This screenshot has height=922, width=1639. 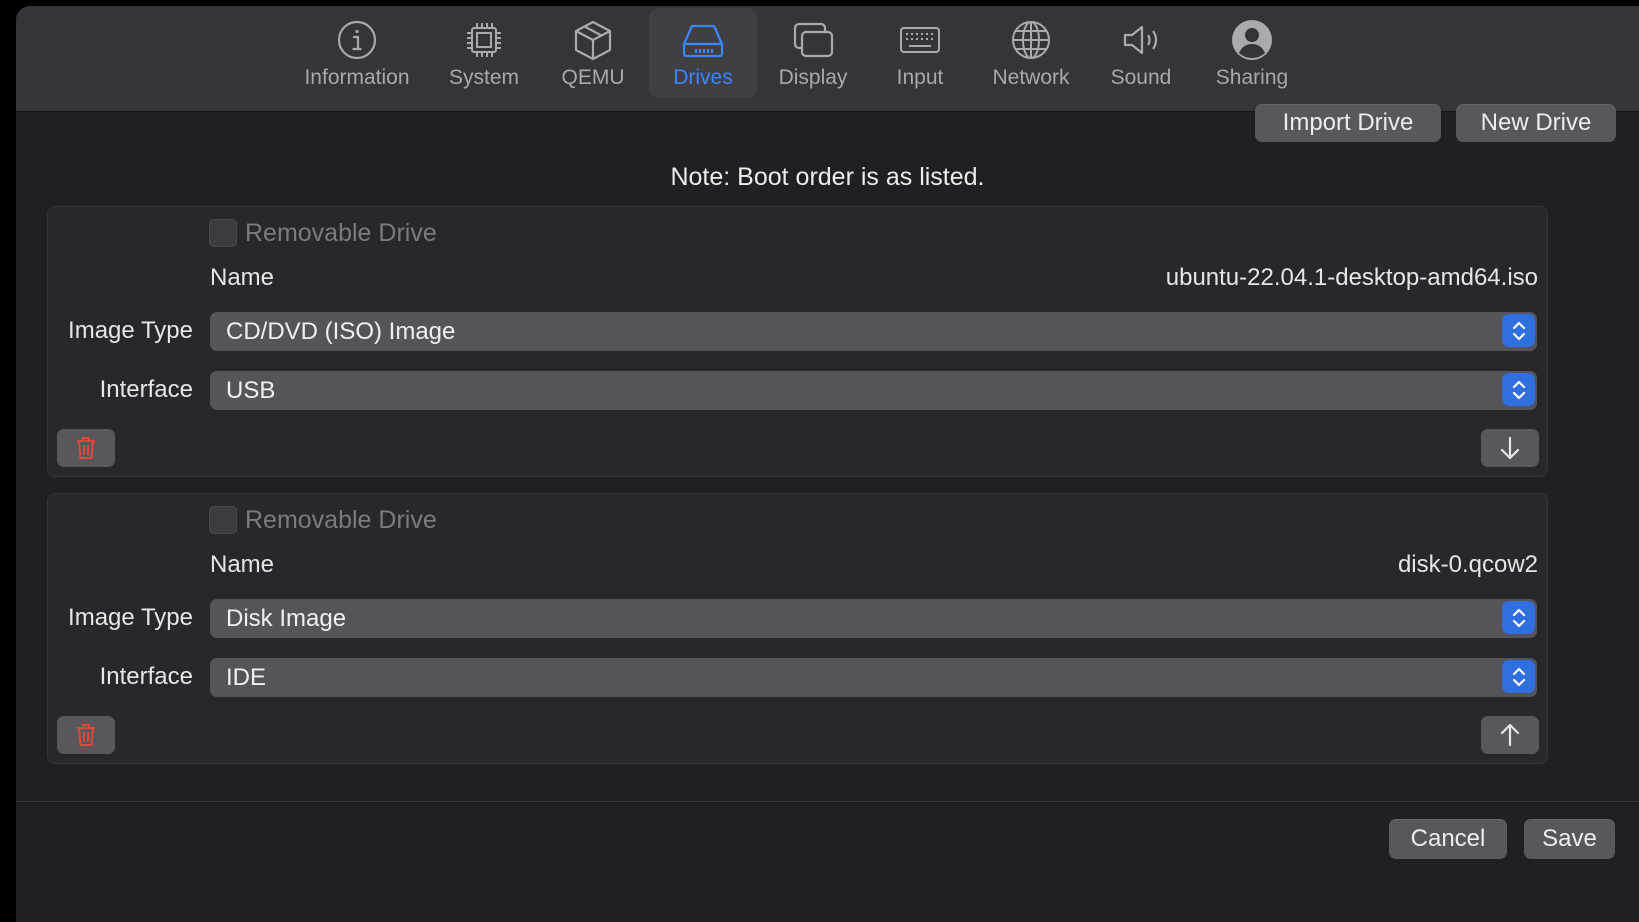 What do you see at coordinates (1252, 77) in the screenshot?
I see `tab-label: Sharing` at bounding box center [1252, 77].